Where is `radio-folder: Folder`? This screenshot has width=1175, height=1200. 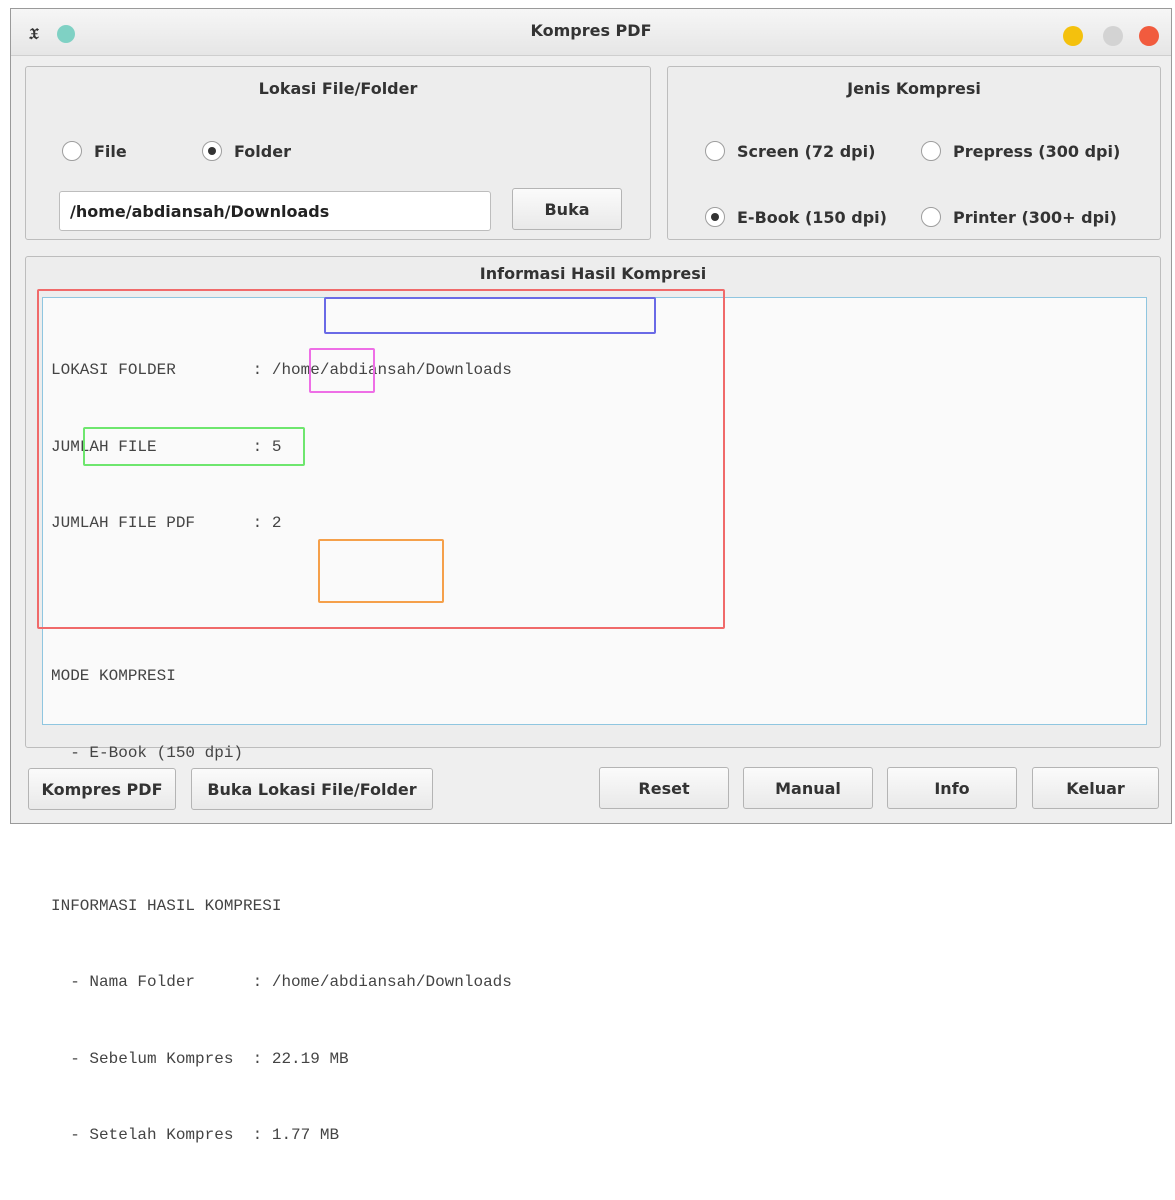
radio-folder: Folder is located at coordinates (246, 151).